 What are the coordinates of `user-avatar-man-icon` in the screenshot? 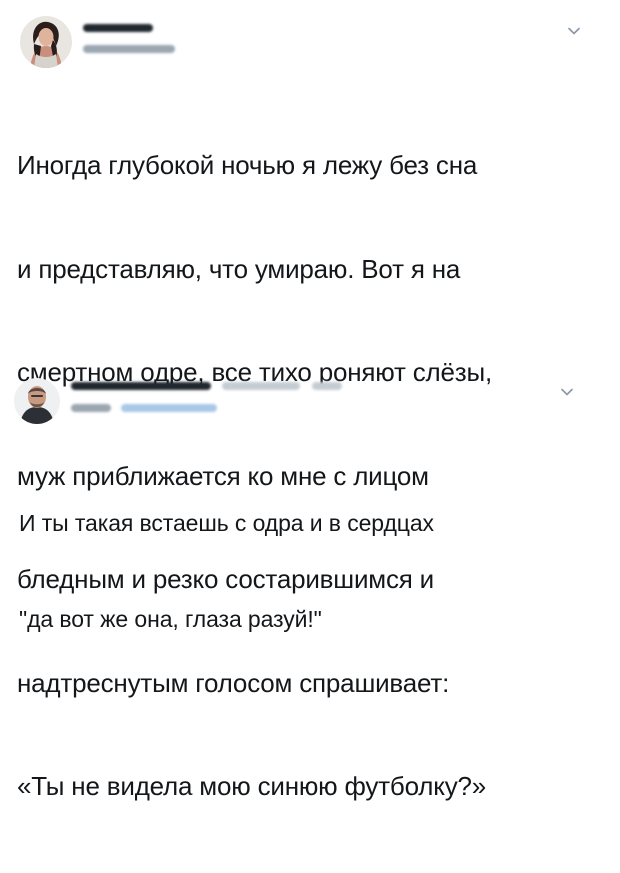 It's located at (37, 401).